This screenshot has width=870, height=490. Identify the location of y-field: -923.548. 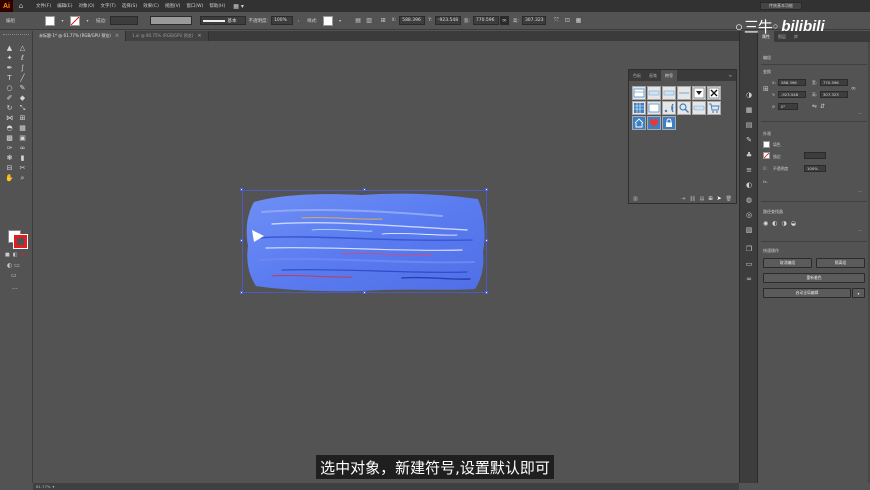
(447, 20).